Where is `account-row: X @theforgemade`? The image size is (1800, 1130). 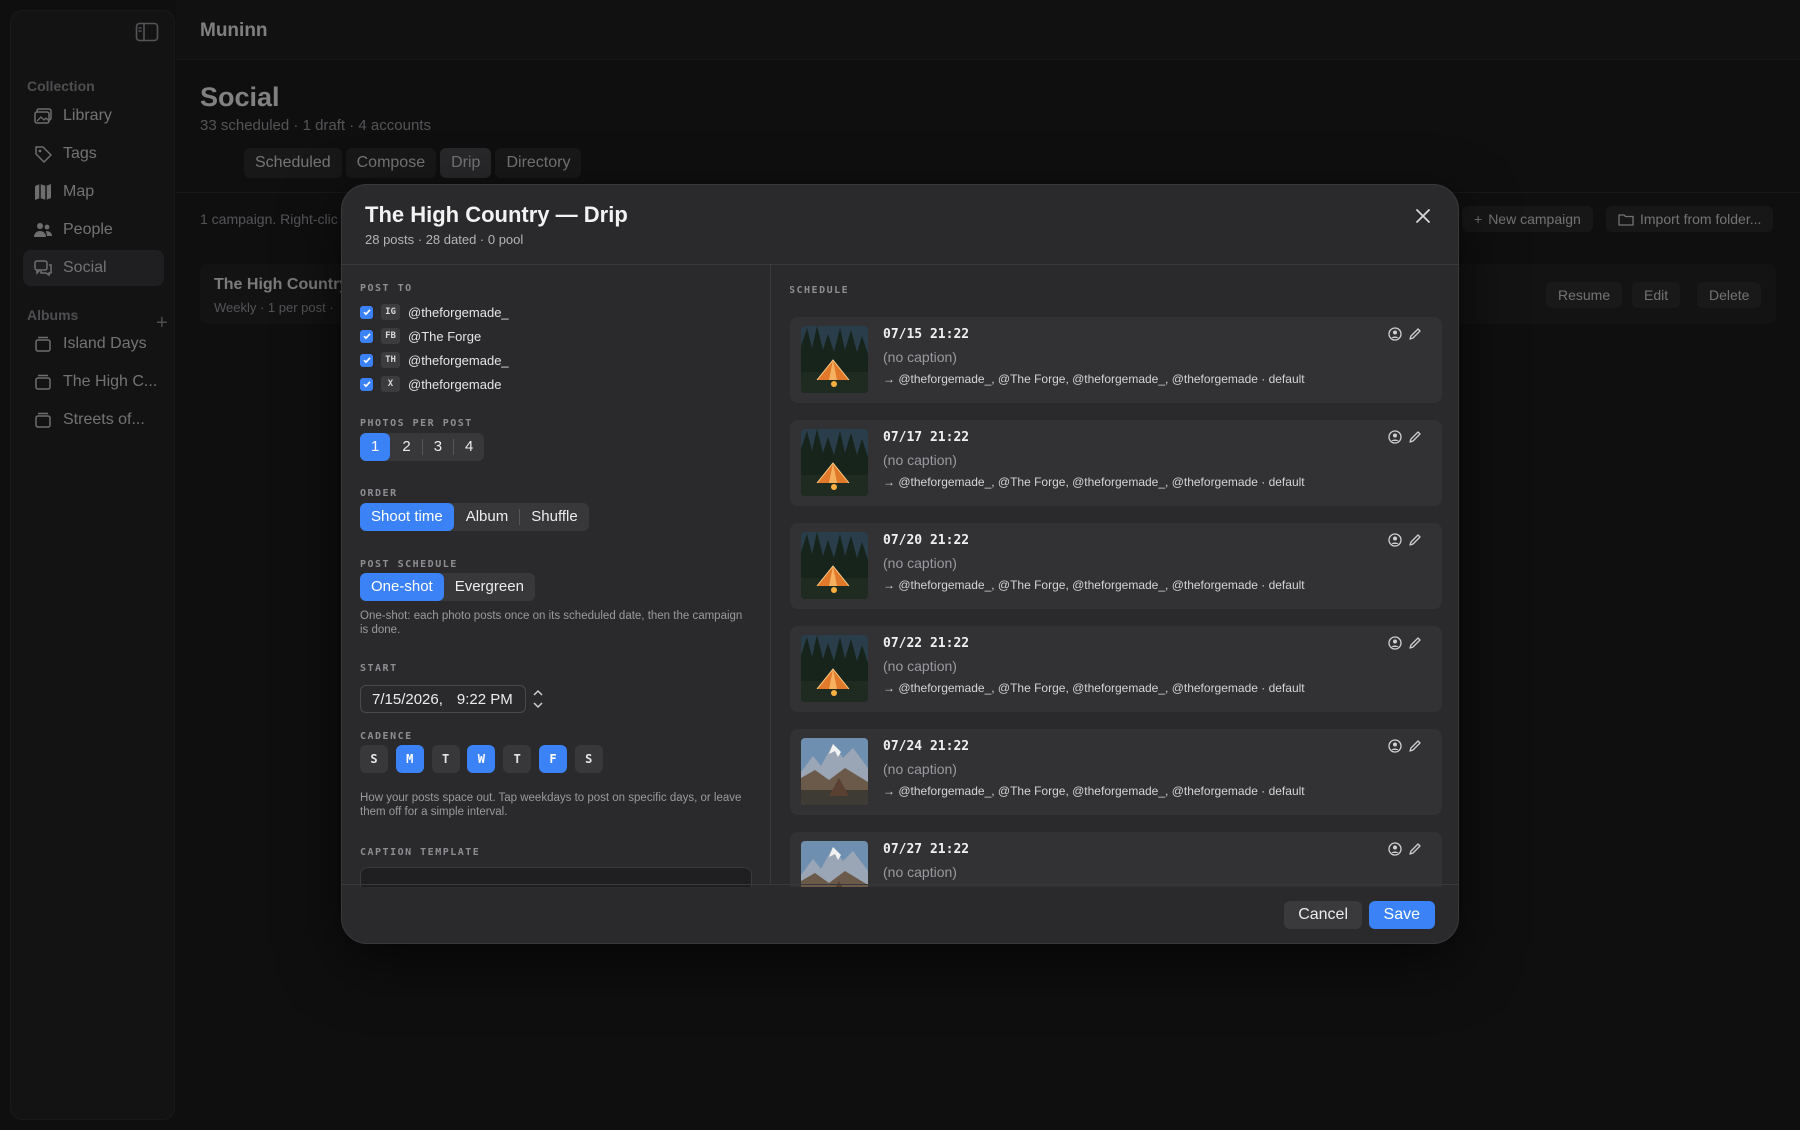 account-row: X @theforgemade is located at coordinates (430, 384).